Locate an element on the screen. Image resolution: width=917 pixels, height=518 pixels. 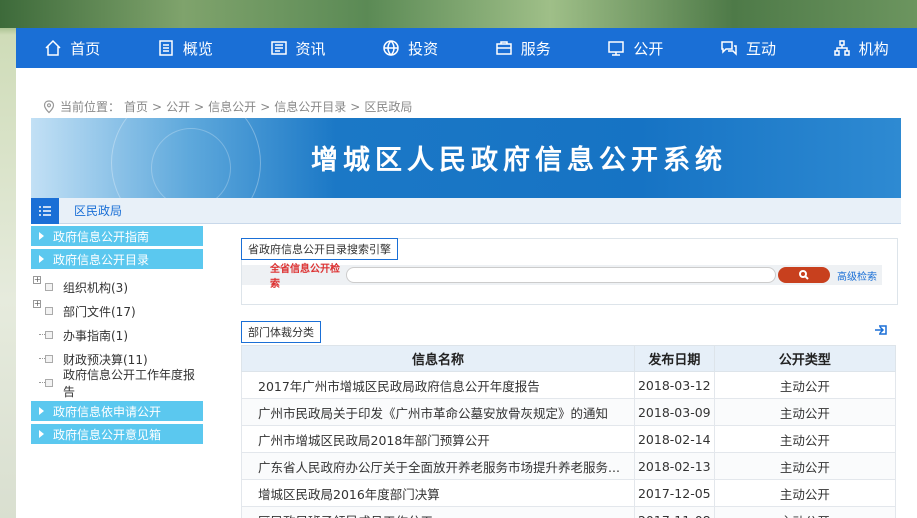
breadcrumb-prefix: 当前位置： is located at coordinates (90, 107).